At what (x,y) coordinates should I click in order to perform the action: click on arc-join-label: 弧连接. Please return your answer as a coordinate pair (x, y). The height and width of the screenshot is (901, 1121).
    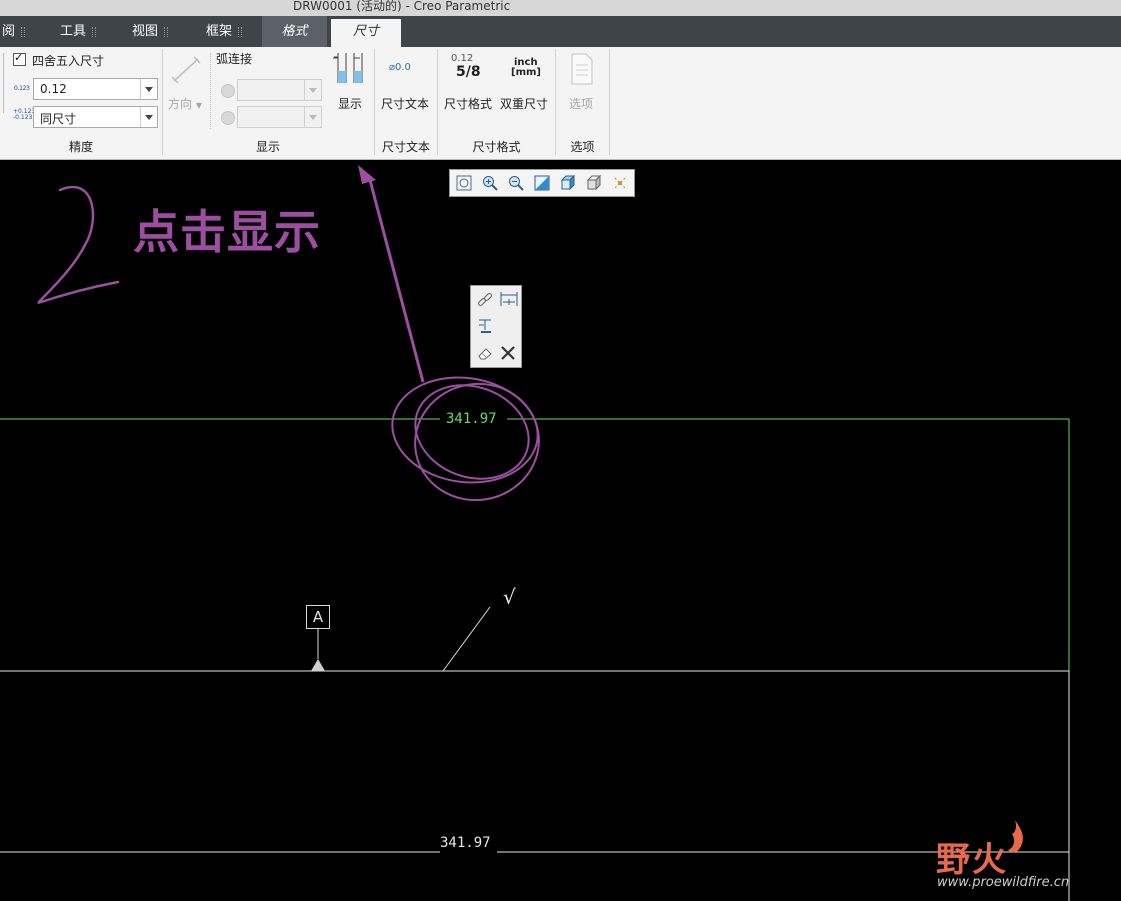
    Looking at the image, I should click on (234, 59).